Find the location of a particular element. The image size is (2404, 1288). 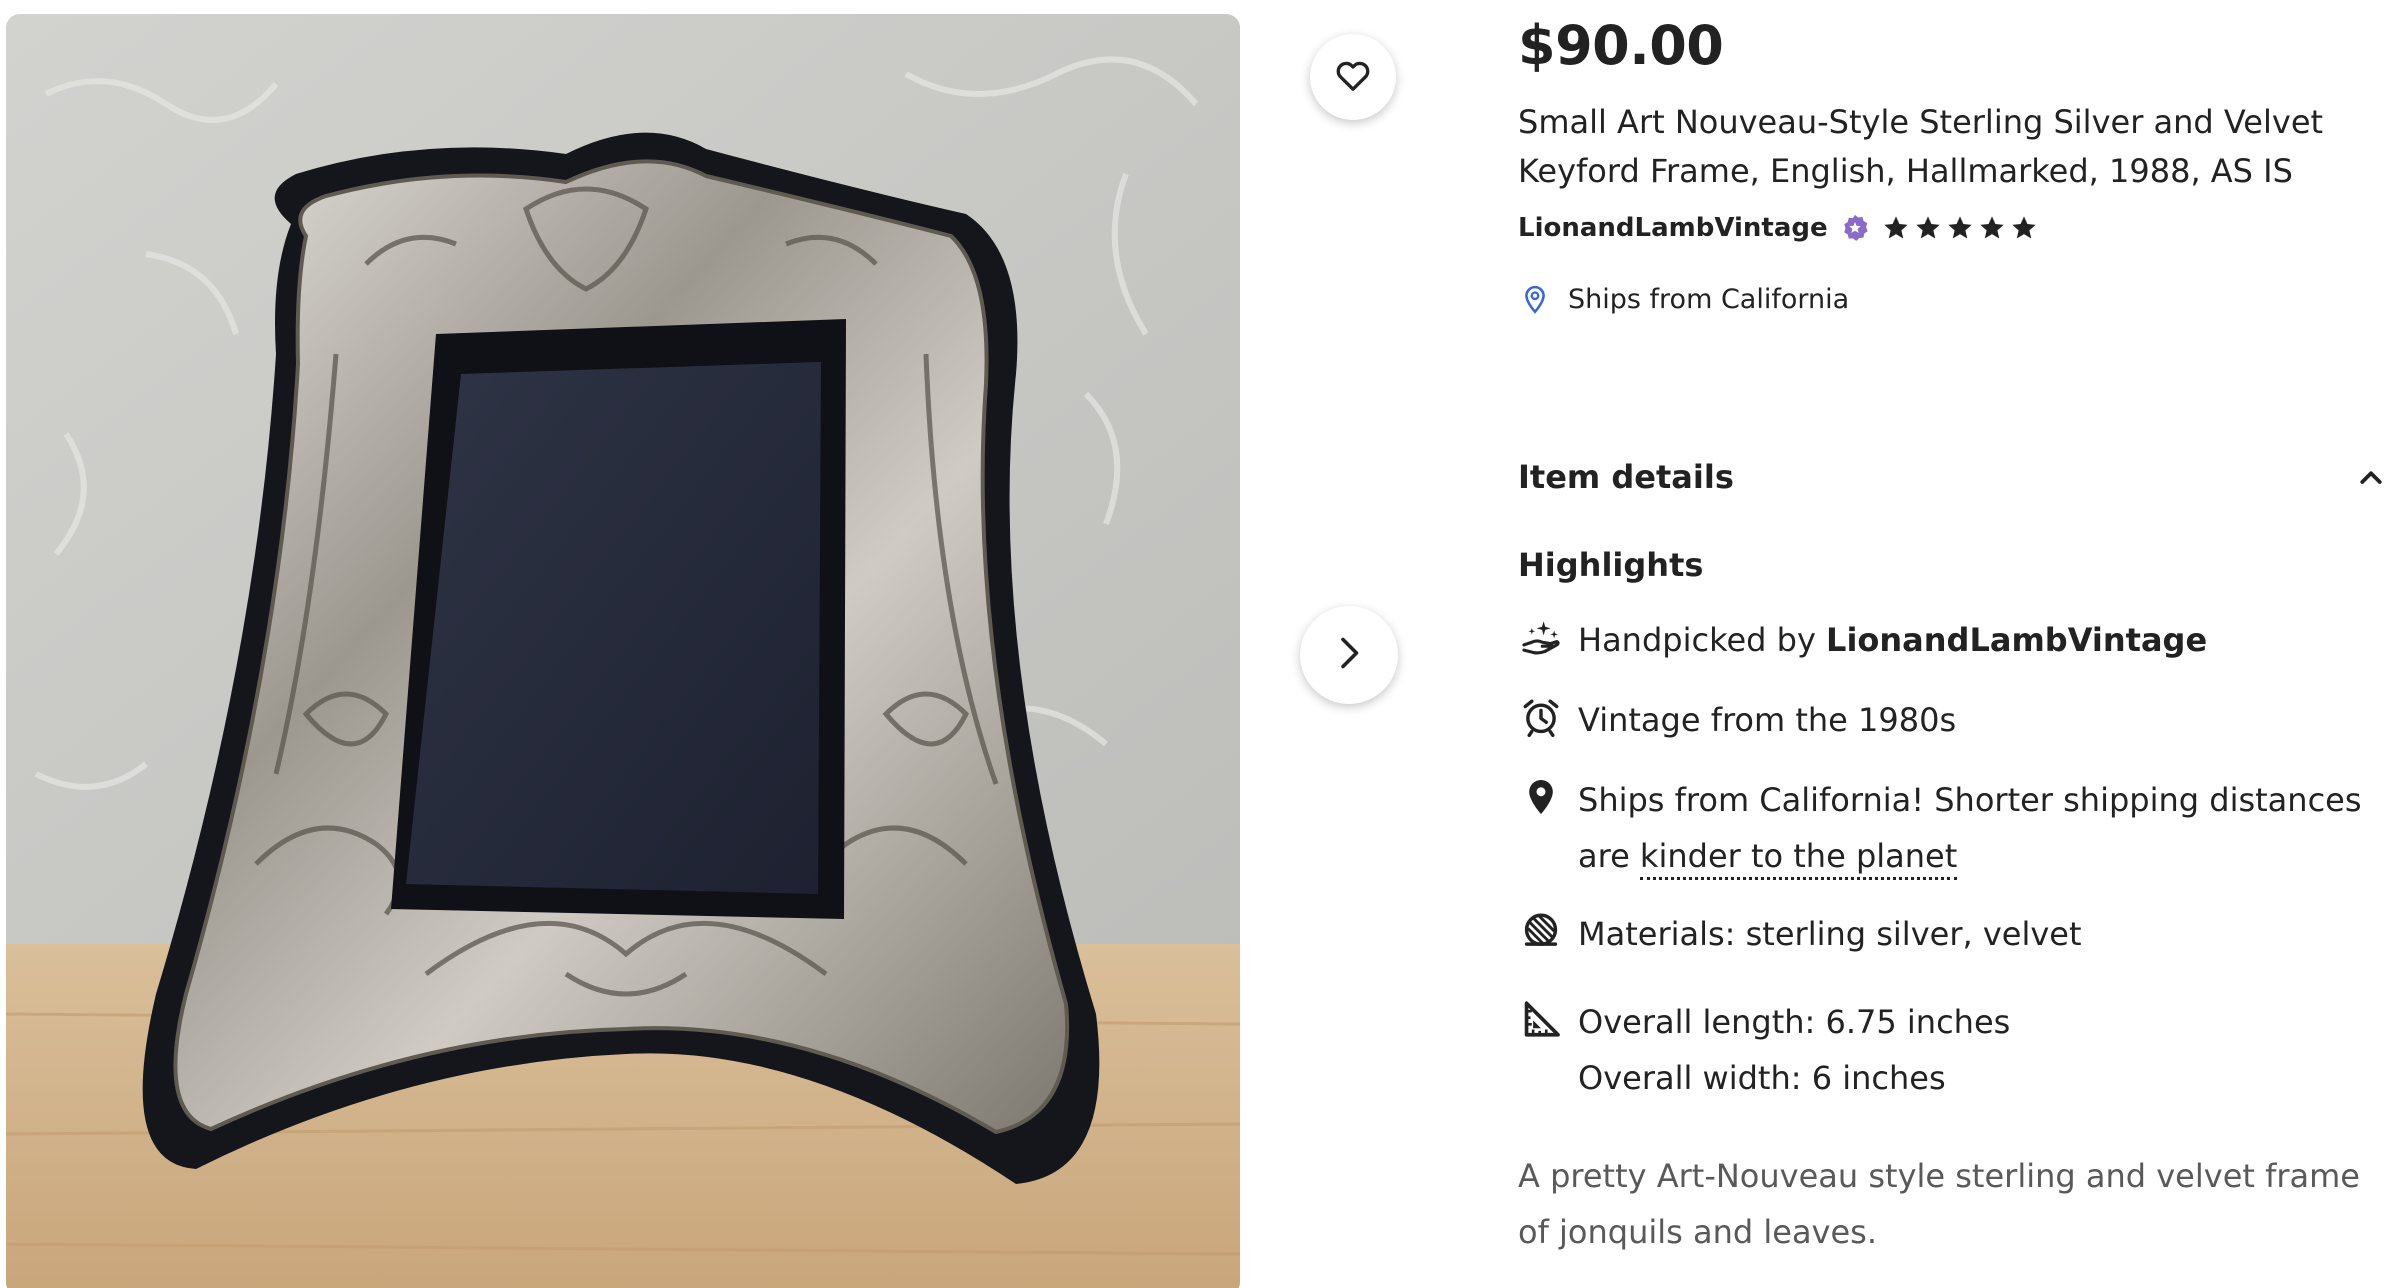

rating-stars is located at coordinates (1960, 228).